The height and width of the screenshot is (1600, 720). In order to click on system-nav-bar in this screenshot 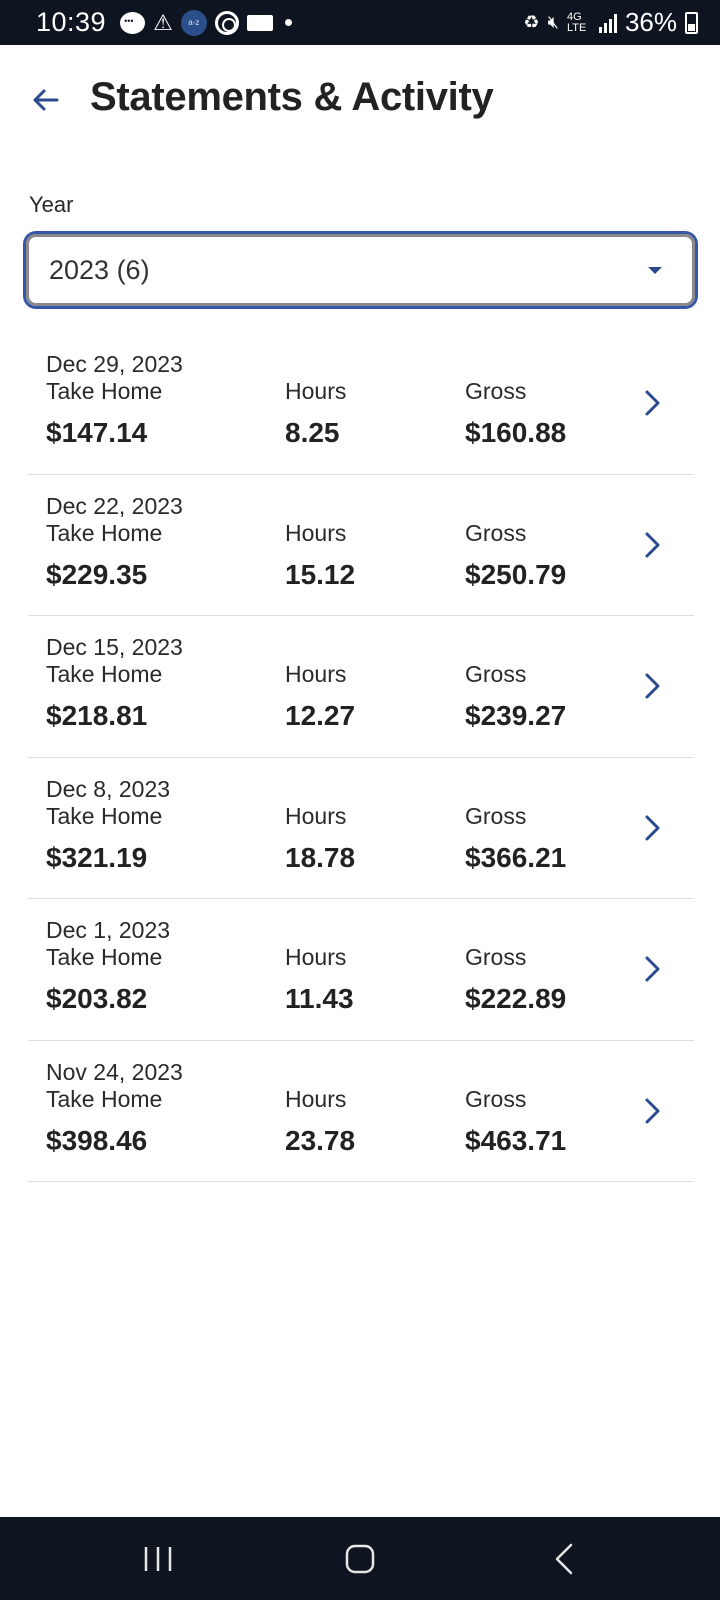, I will do `click(360, 1558)`.